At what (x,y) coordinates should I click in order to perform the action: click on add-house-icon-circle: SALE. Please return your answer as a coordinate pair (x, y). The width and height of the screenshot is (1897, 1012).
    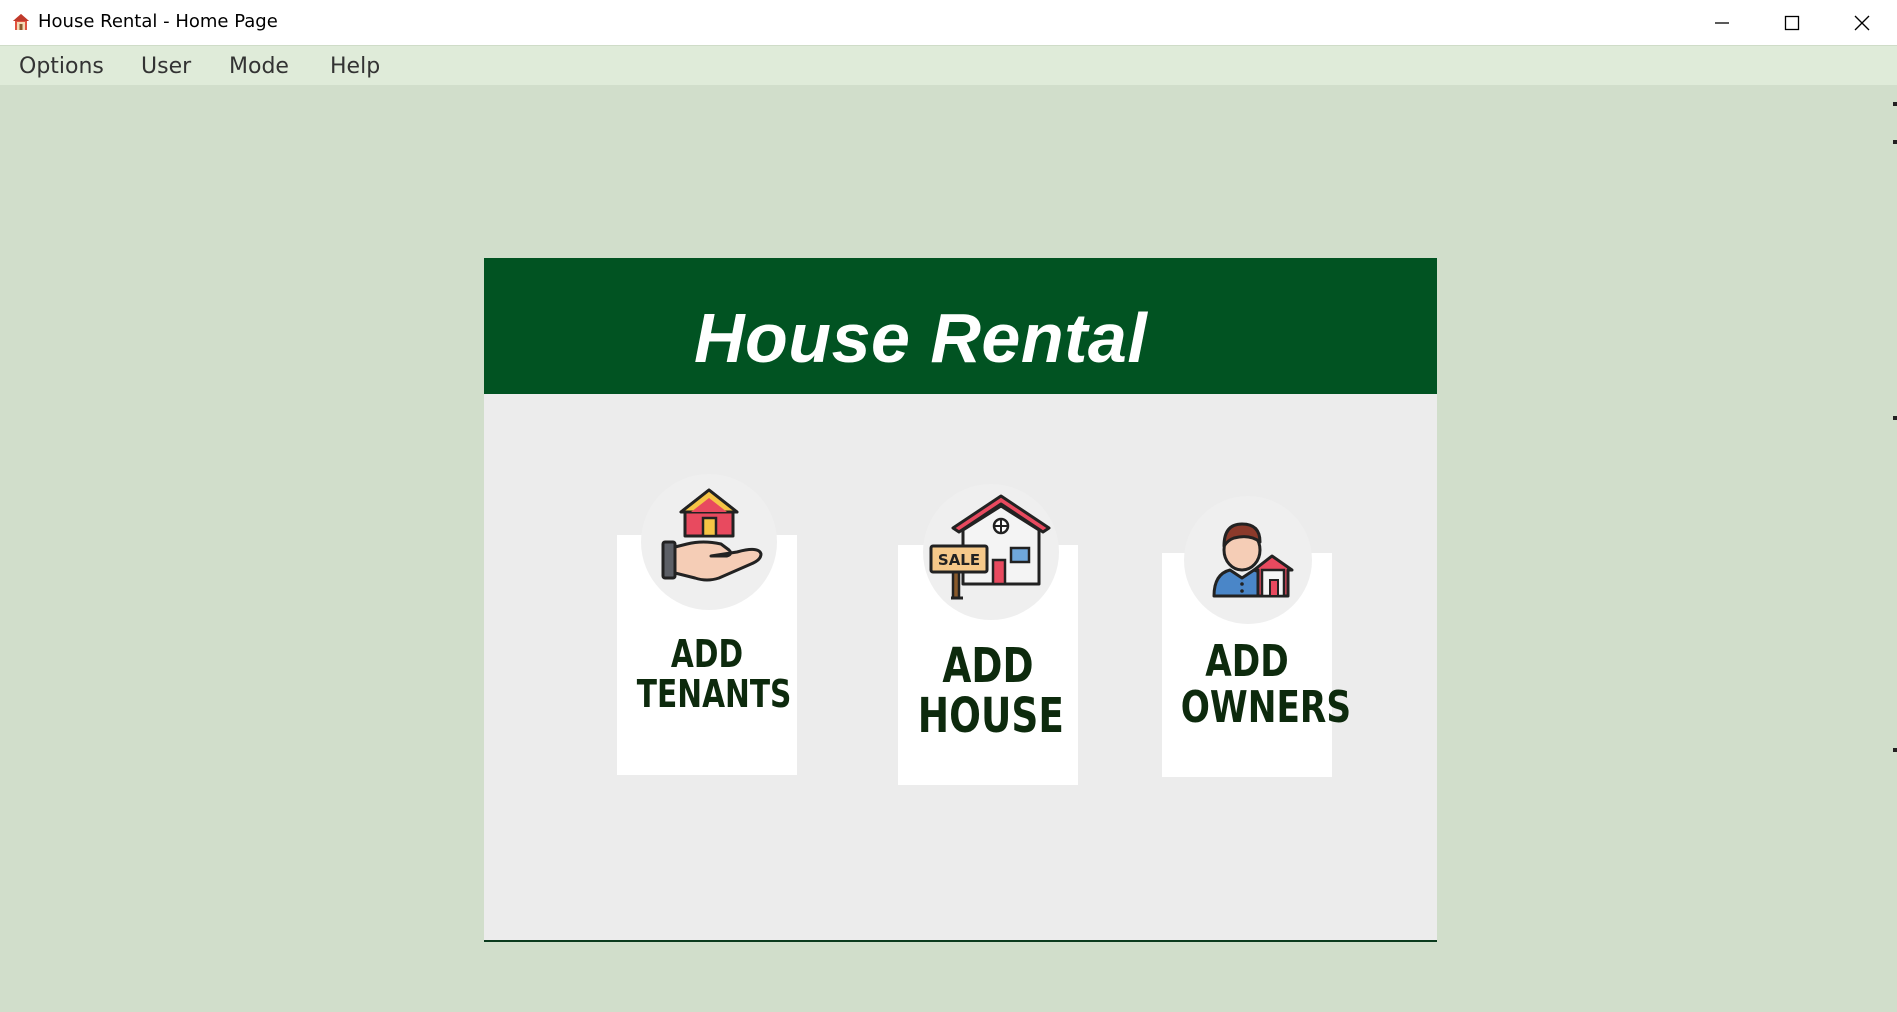
    Looking at the image, I should click on (991, 552).